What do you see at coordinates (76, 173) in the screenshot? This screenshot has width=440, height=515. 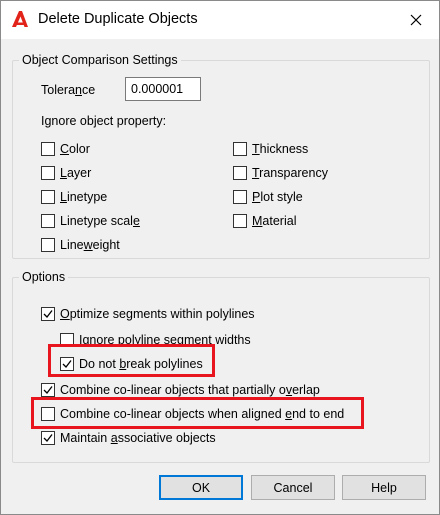 I see `layer-checkbox-label: Layer` at bounding box center [76, 173].